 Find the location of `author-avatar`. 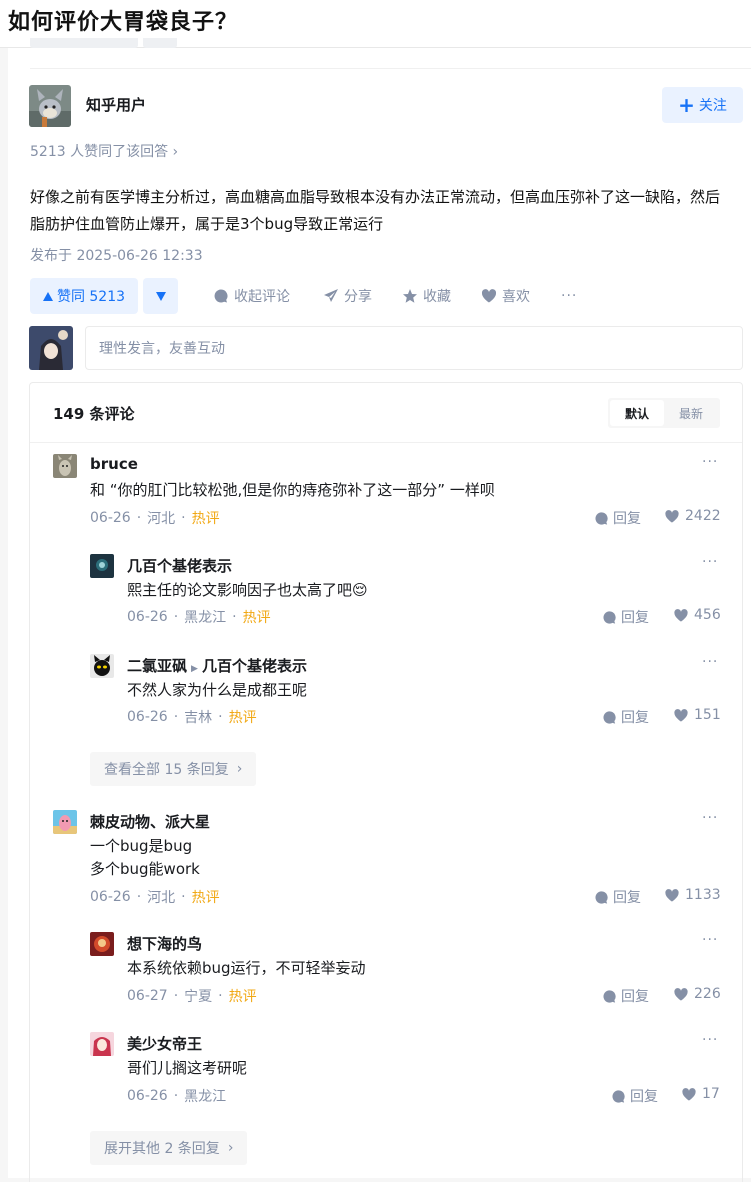

author-avatar is located at coordinates (50, 106).